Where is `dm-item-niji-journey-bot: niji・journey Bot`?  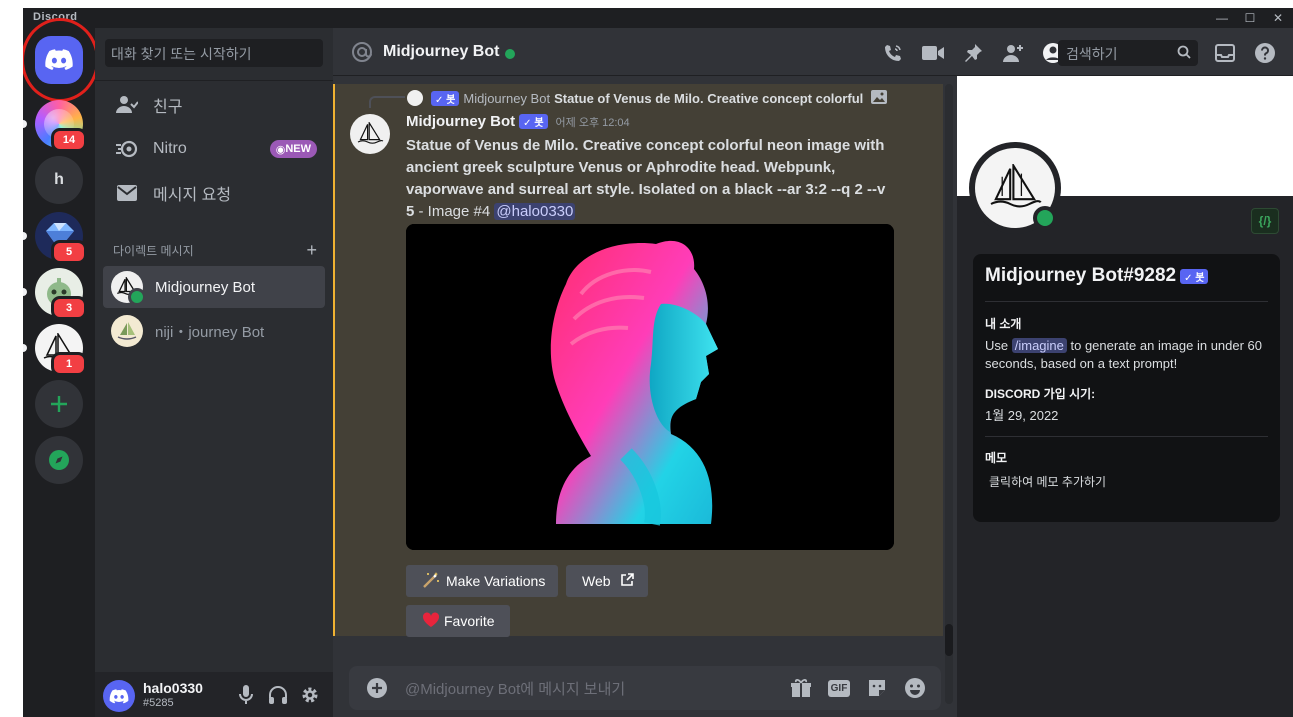 dm-item-niji-journey-bot: niji・journey Bot is located at coordinates (214, 331).